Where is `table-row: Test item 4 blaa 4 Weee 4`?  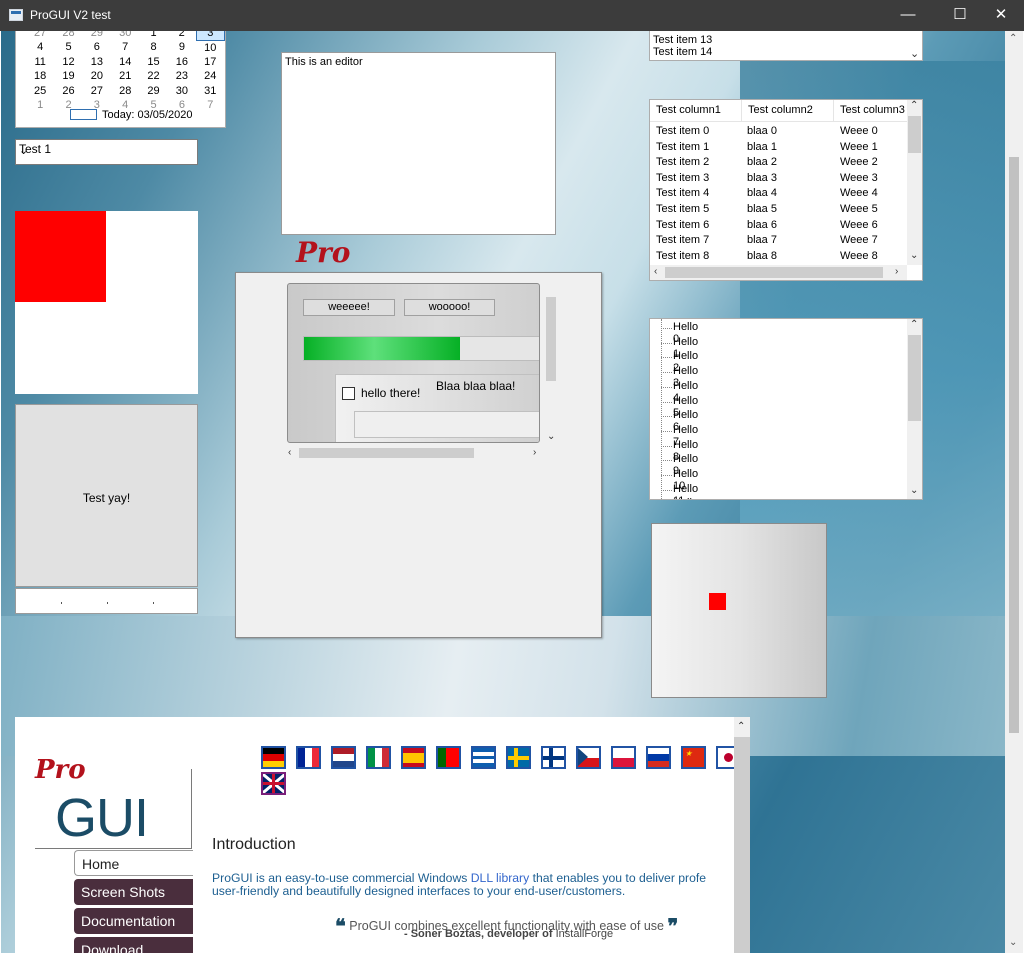 table-row: Test item 4 blaa 4 Weee 4 is located at coordinates (778, 194).